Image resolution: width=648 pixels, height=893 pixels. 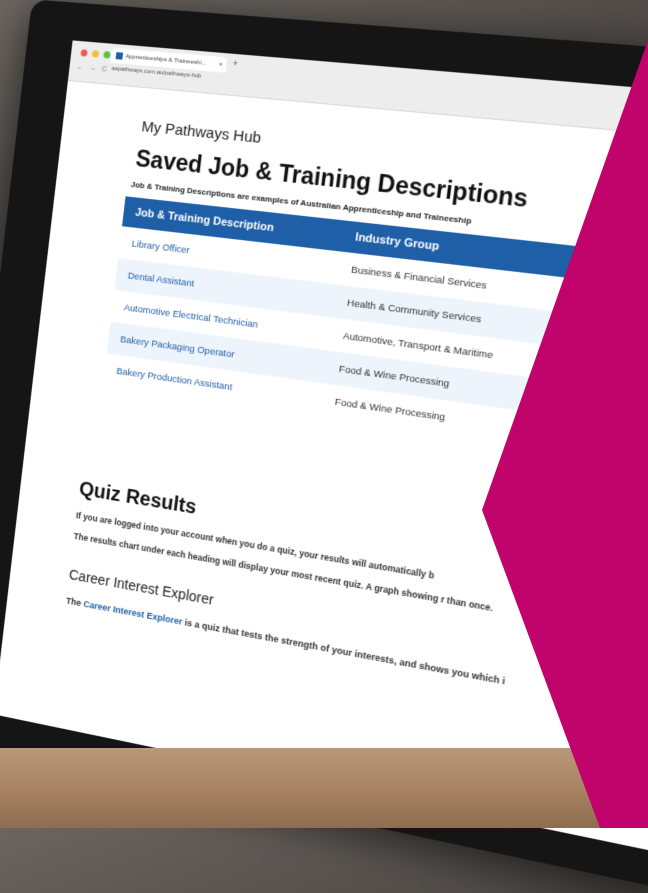 I want to click on career-interest-link: Career Interest Explorer, so click(x=133, y=613).